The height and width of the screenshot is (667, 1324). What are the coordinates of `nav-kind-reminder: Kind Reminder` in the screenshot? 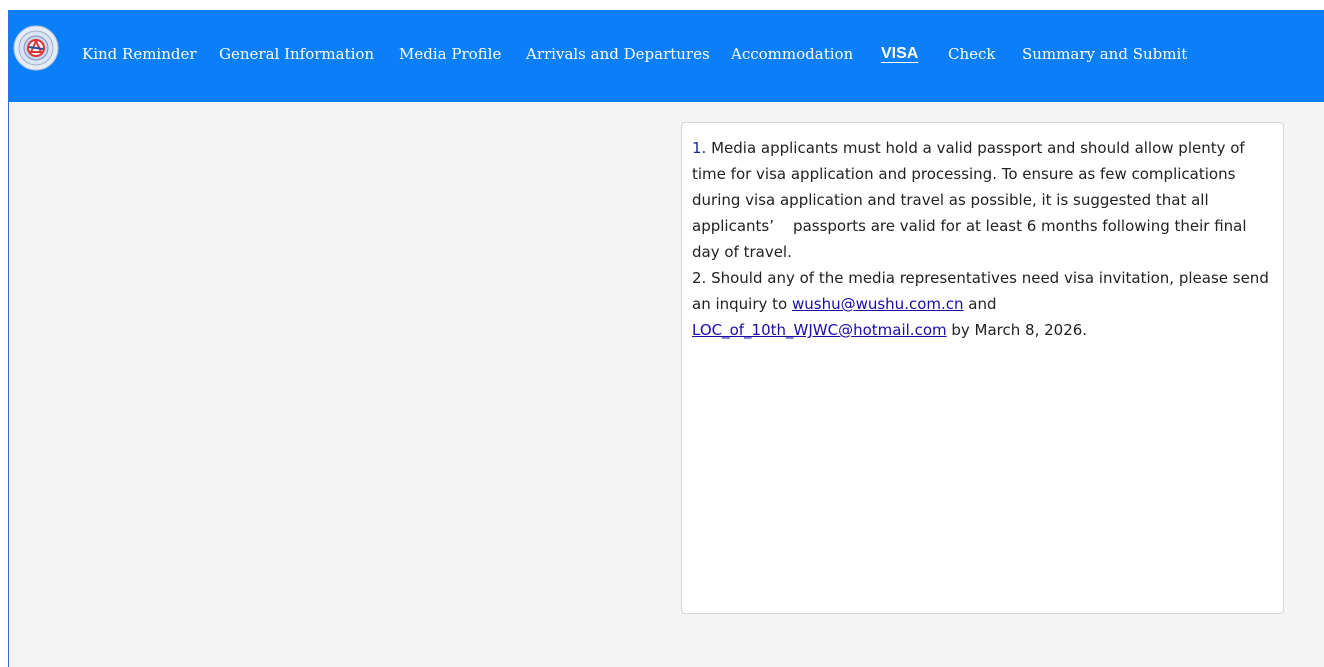 It's located at (139, 54).